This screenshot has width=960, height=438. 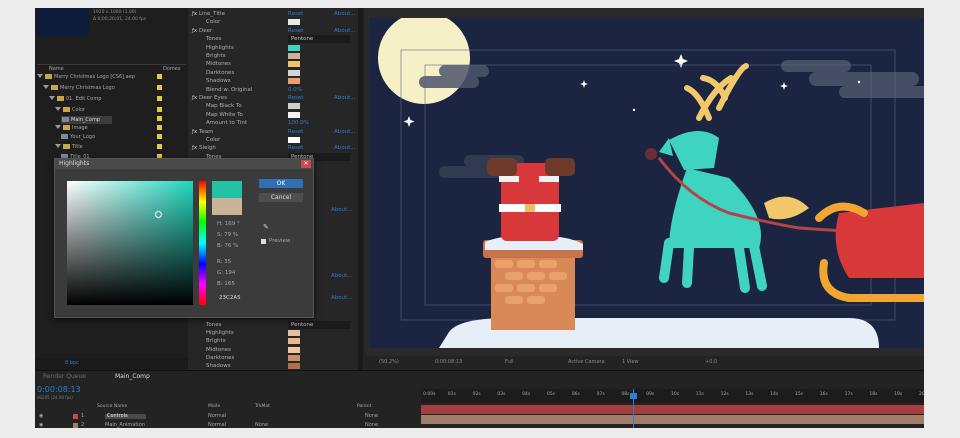 What do you see at coordinates (112, 407) in the screenshot?
I see `column-source-name: Source Name` at bounding box center [112, 407].